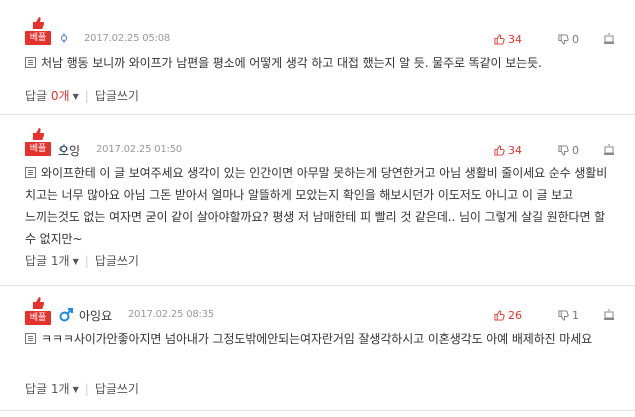  Describe the element at coordinates (60, 96) in the screenshot. I see `reply-count: 0개` at that location.